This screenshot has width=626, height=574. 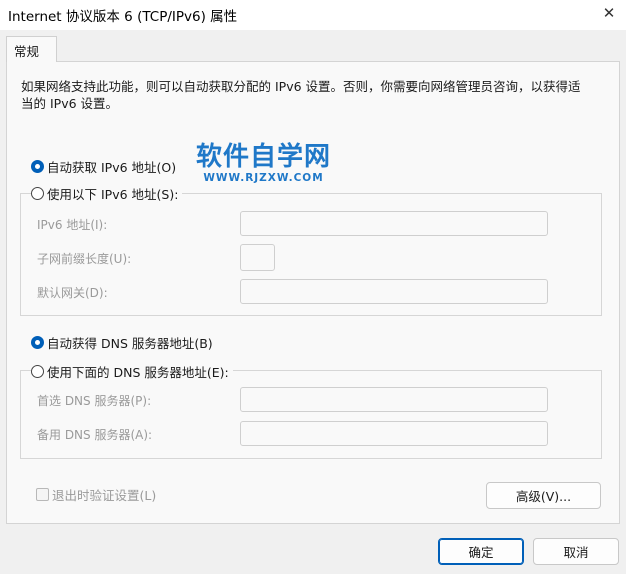 I want to click on radio-manual-ip-indicator, so click(x=37, y=193).